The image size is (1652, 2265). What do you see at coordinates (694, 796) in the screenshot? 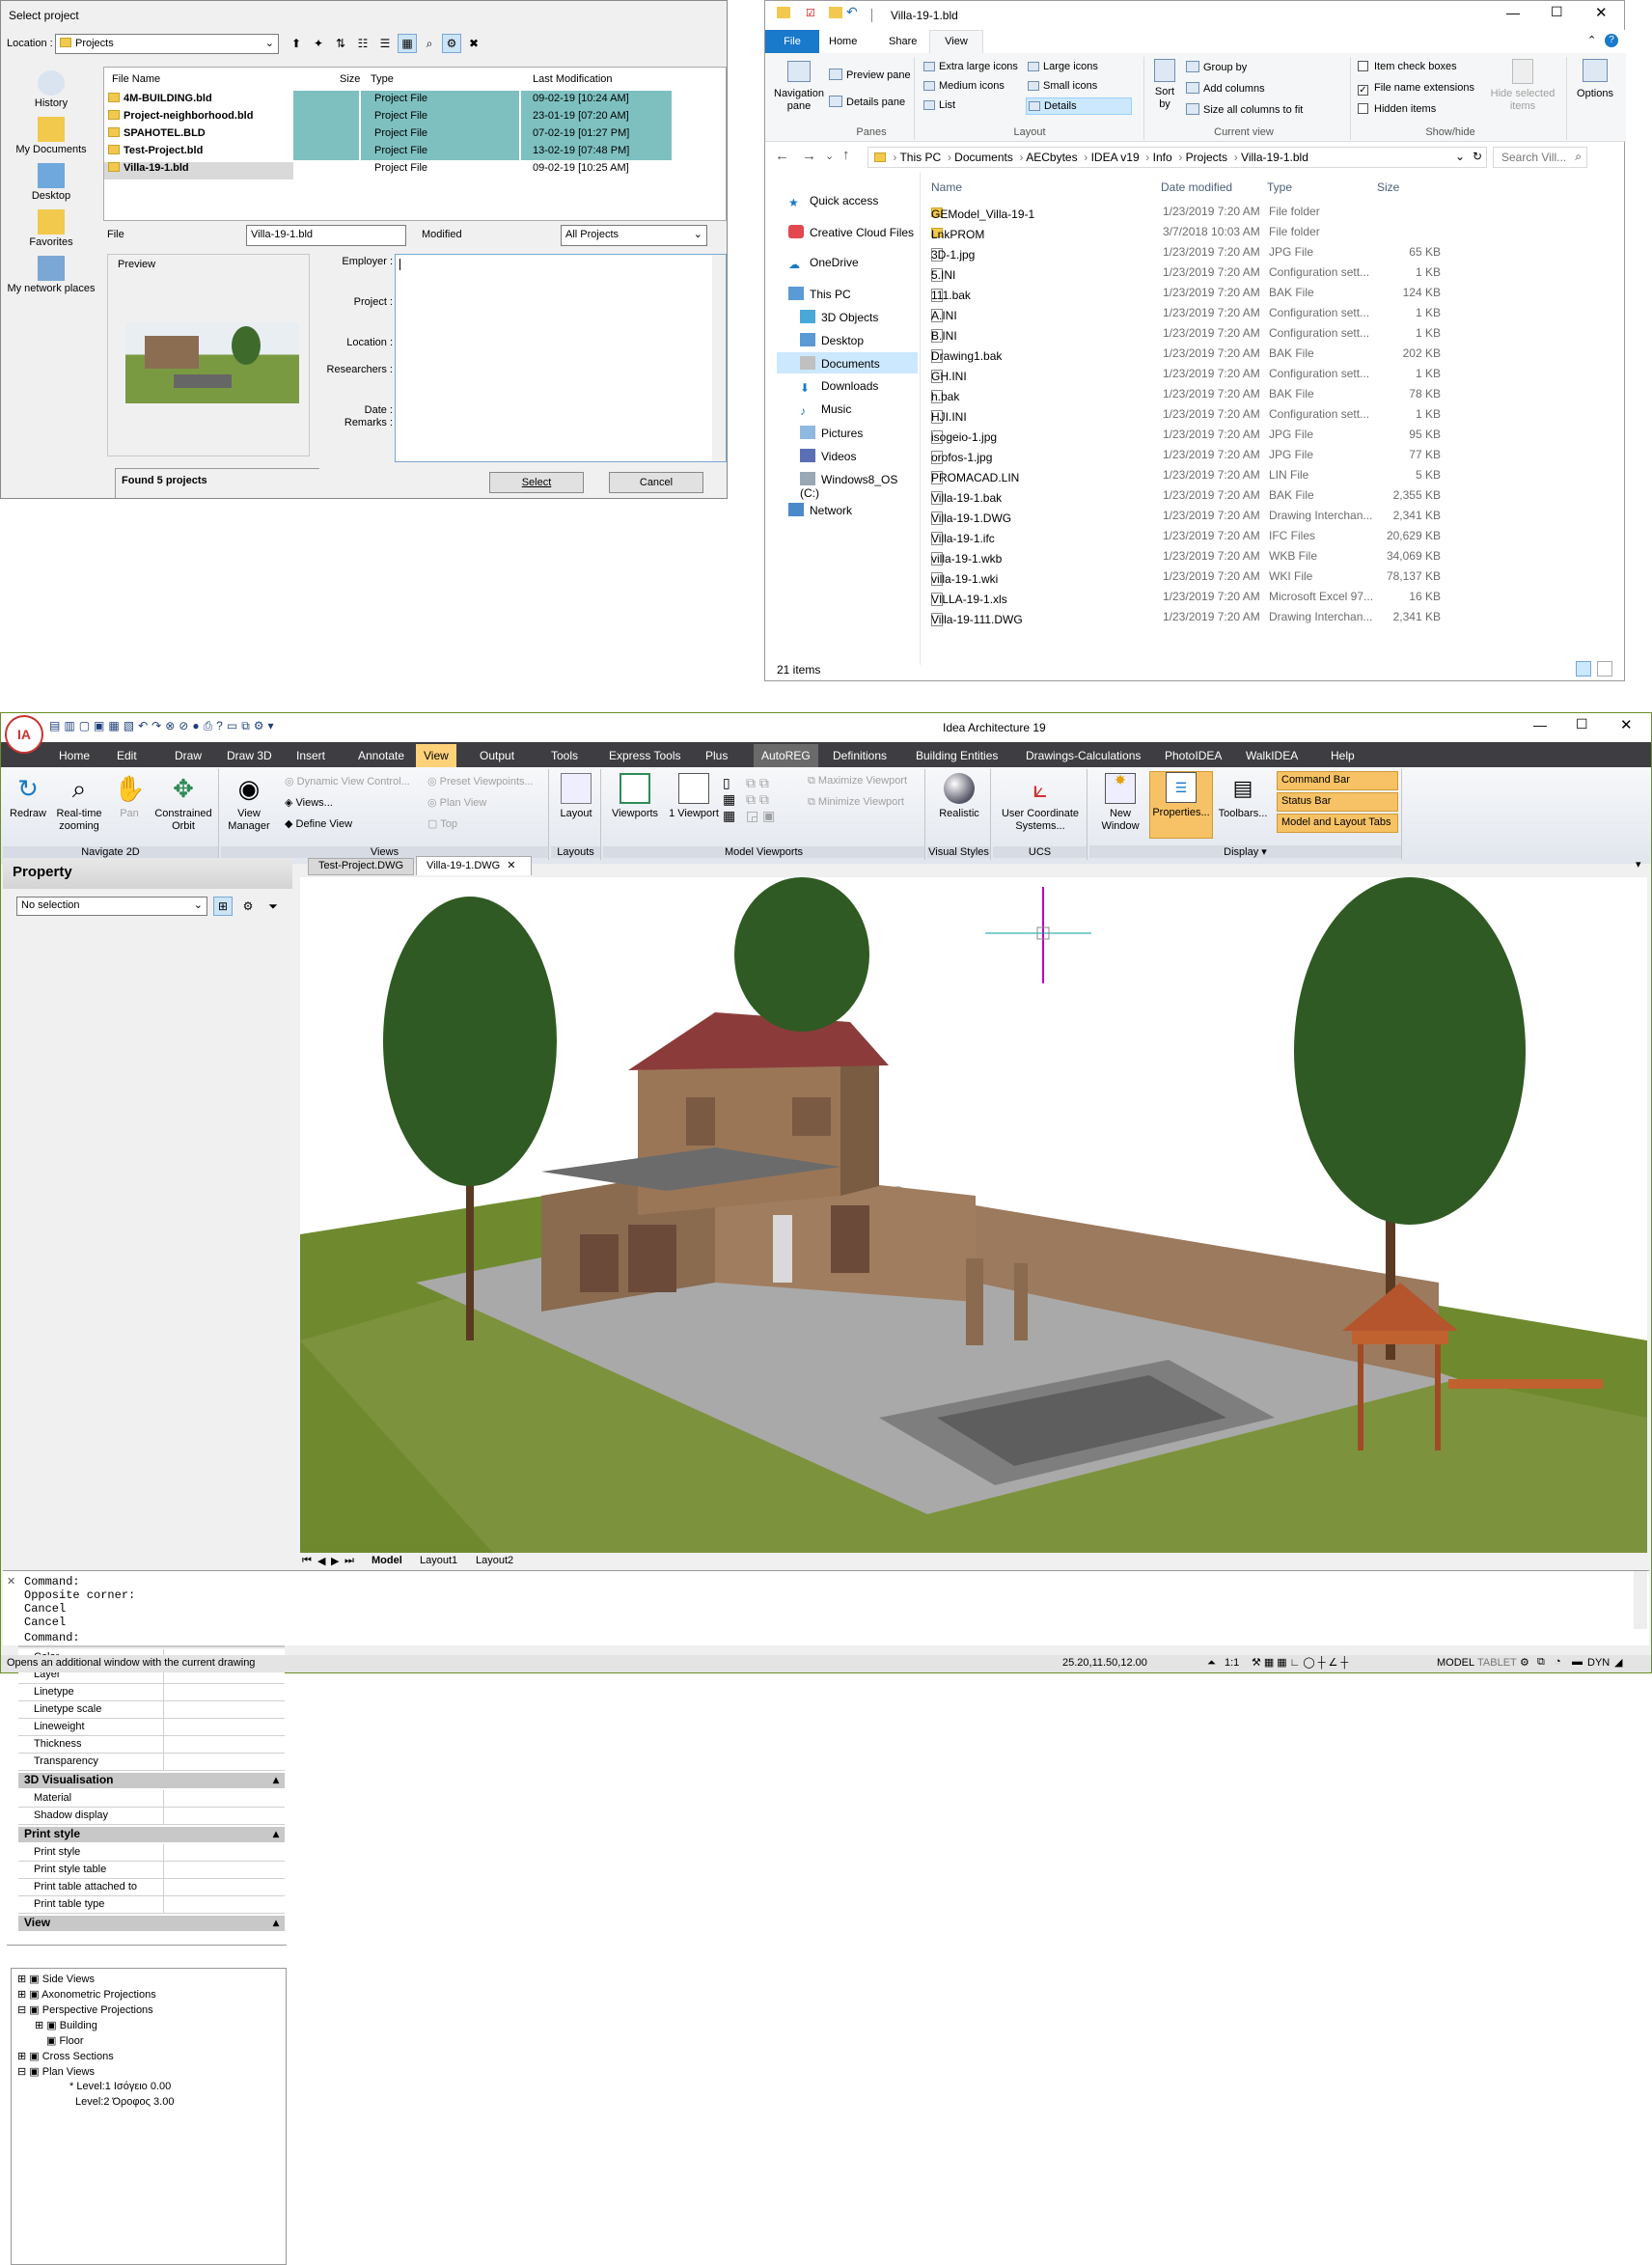
I see `one-viewport-button: 1 Viewport` at bounding box center [694, 796].